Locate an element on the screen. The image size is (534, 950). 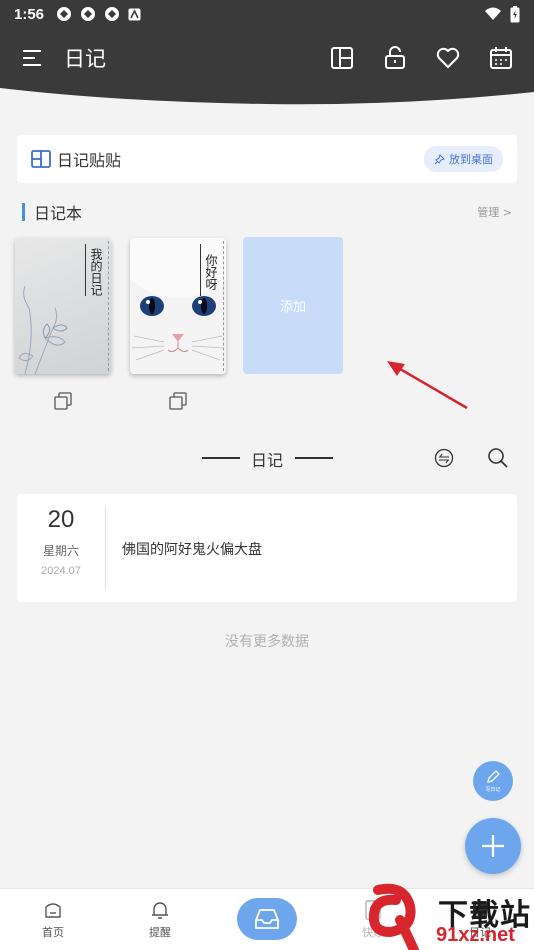
entry-weekday: 星期六 is located at coordinates (60, 551).